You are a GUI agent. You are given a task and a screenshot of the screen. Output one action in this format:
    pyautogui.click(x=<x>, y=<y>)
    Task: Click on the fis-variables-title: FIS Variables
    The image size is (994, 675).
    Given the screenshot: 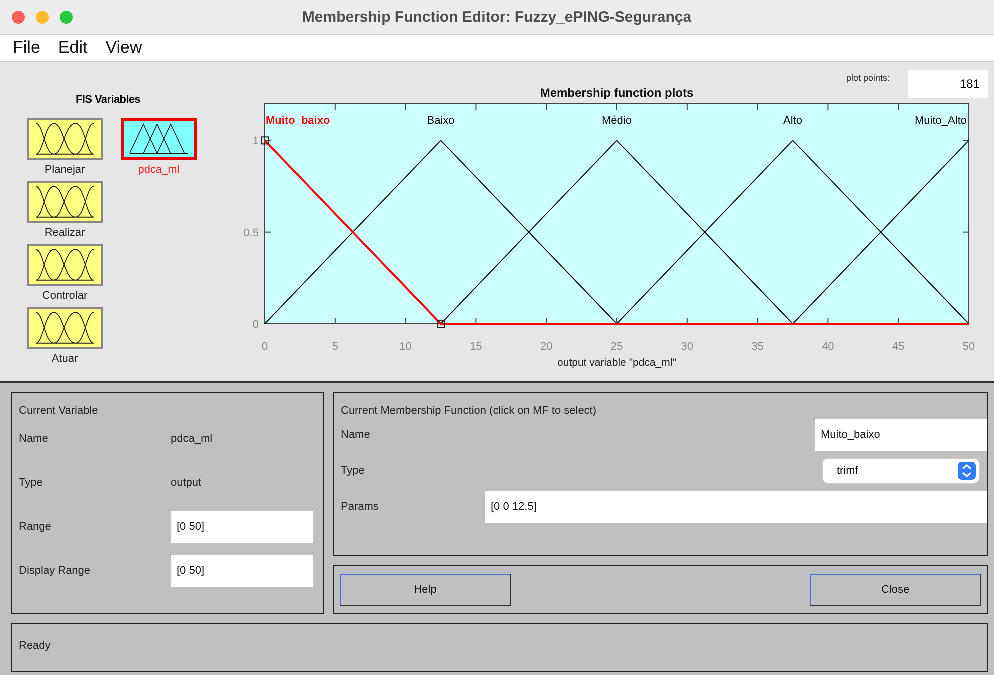 What is the action you would take?
    pyautogui.click(x=108, y=100)
    